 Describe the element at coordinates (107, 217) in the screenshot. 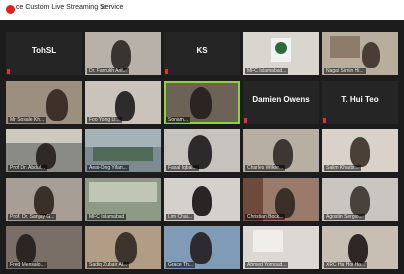

I see `participant-label: MFC Islamabad` at that location.